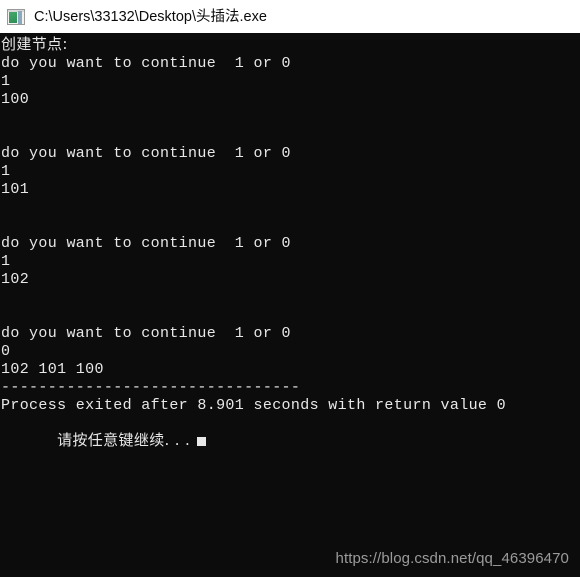 Image resolution: width=580 pixels, height=577 pixels. I want to click on console-line: 102 101 100, so click(52, 369).